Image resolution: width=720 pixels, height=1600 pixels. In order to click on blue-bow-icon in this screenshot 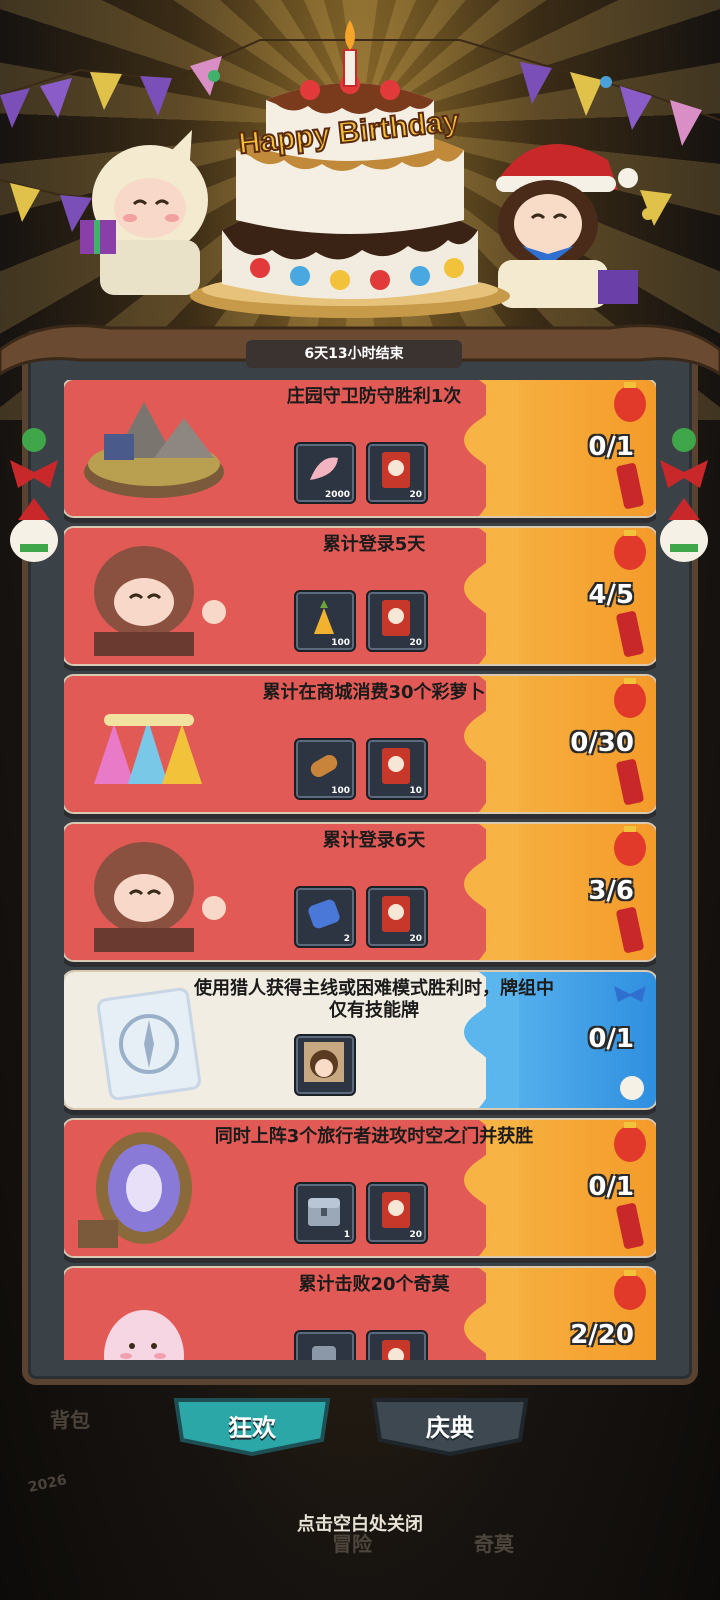, I will do `click(630, 1043)`.